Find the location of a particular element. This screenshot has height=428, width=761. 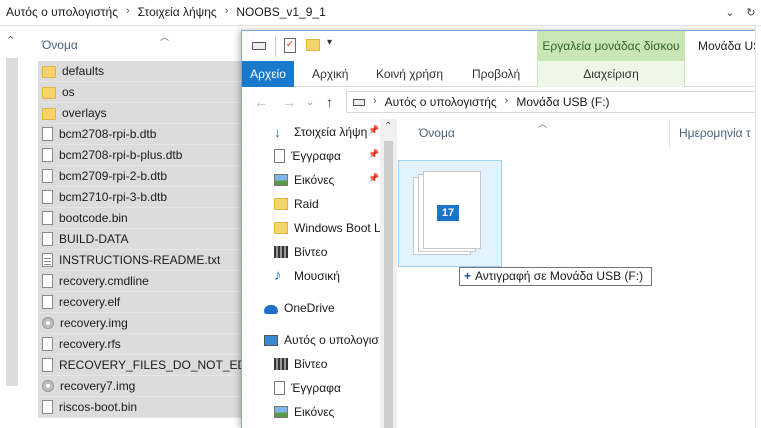

file-row: os is located at coordinates (140, 92).